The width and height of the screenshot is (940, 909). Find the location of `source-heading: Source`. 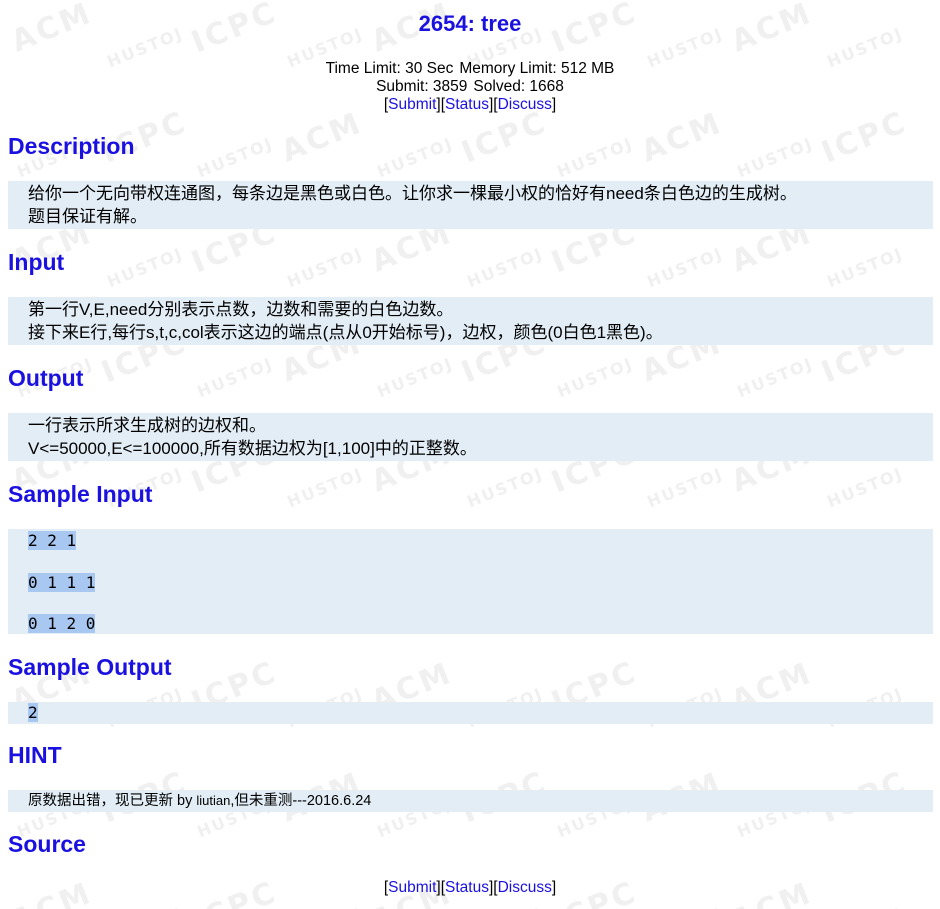

source-heading: Source is located at coordinates (47, 844).